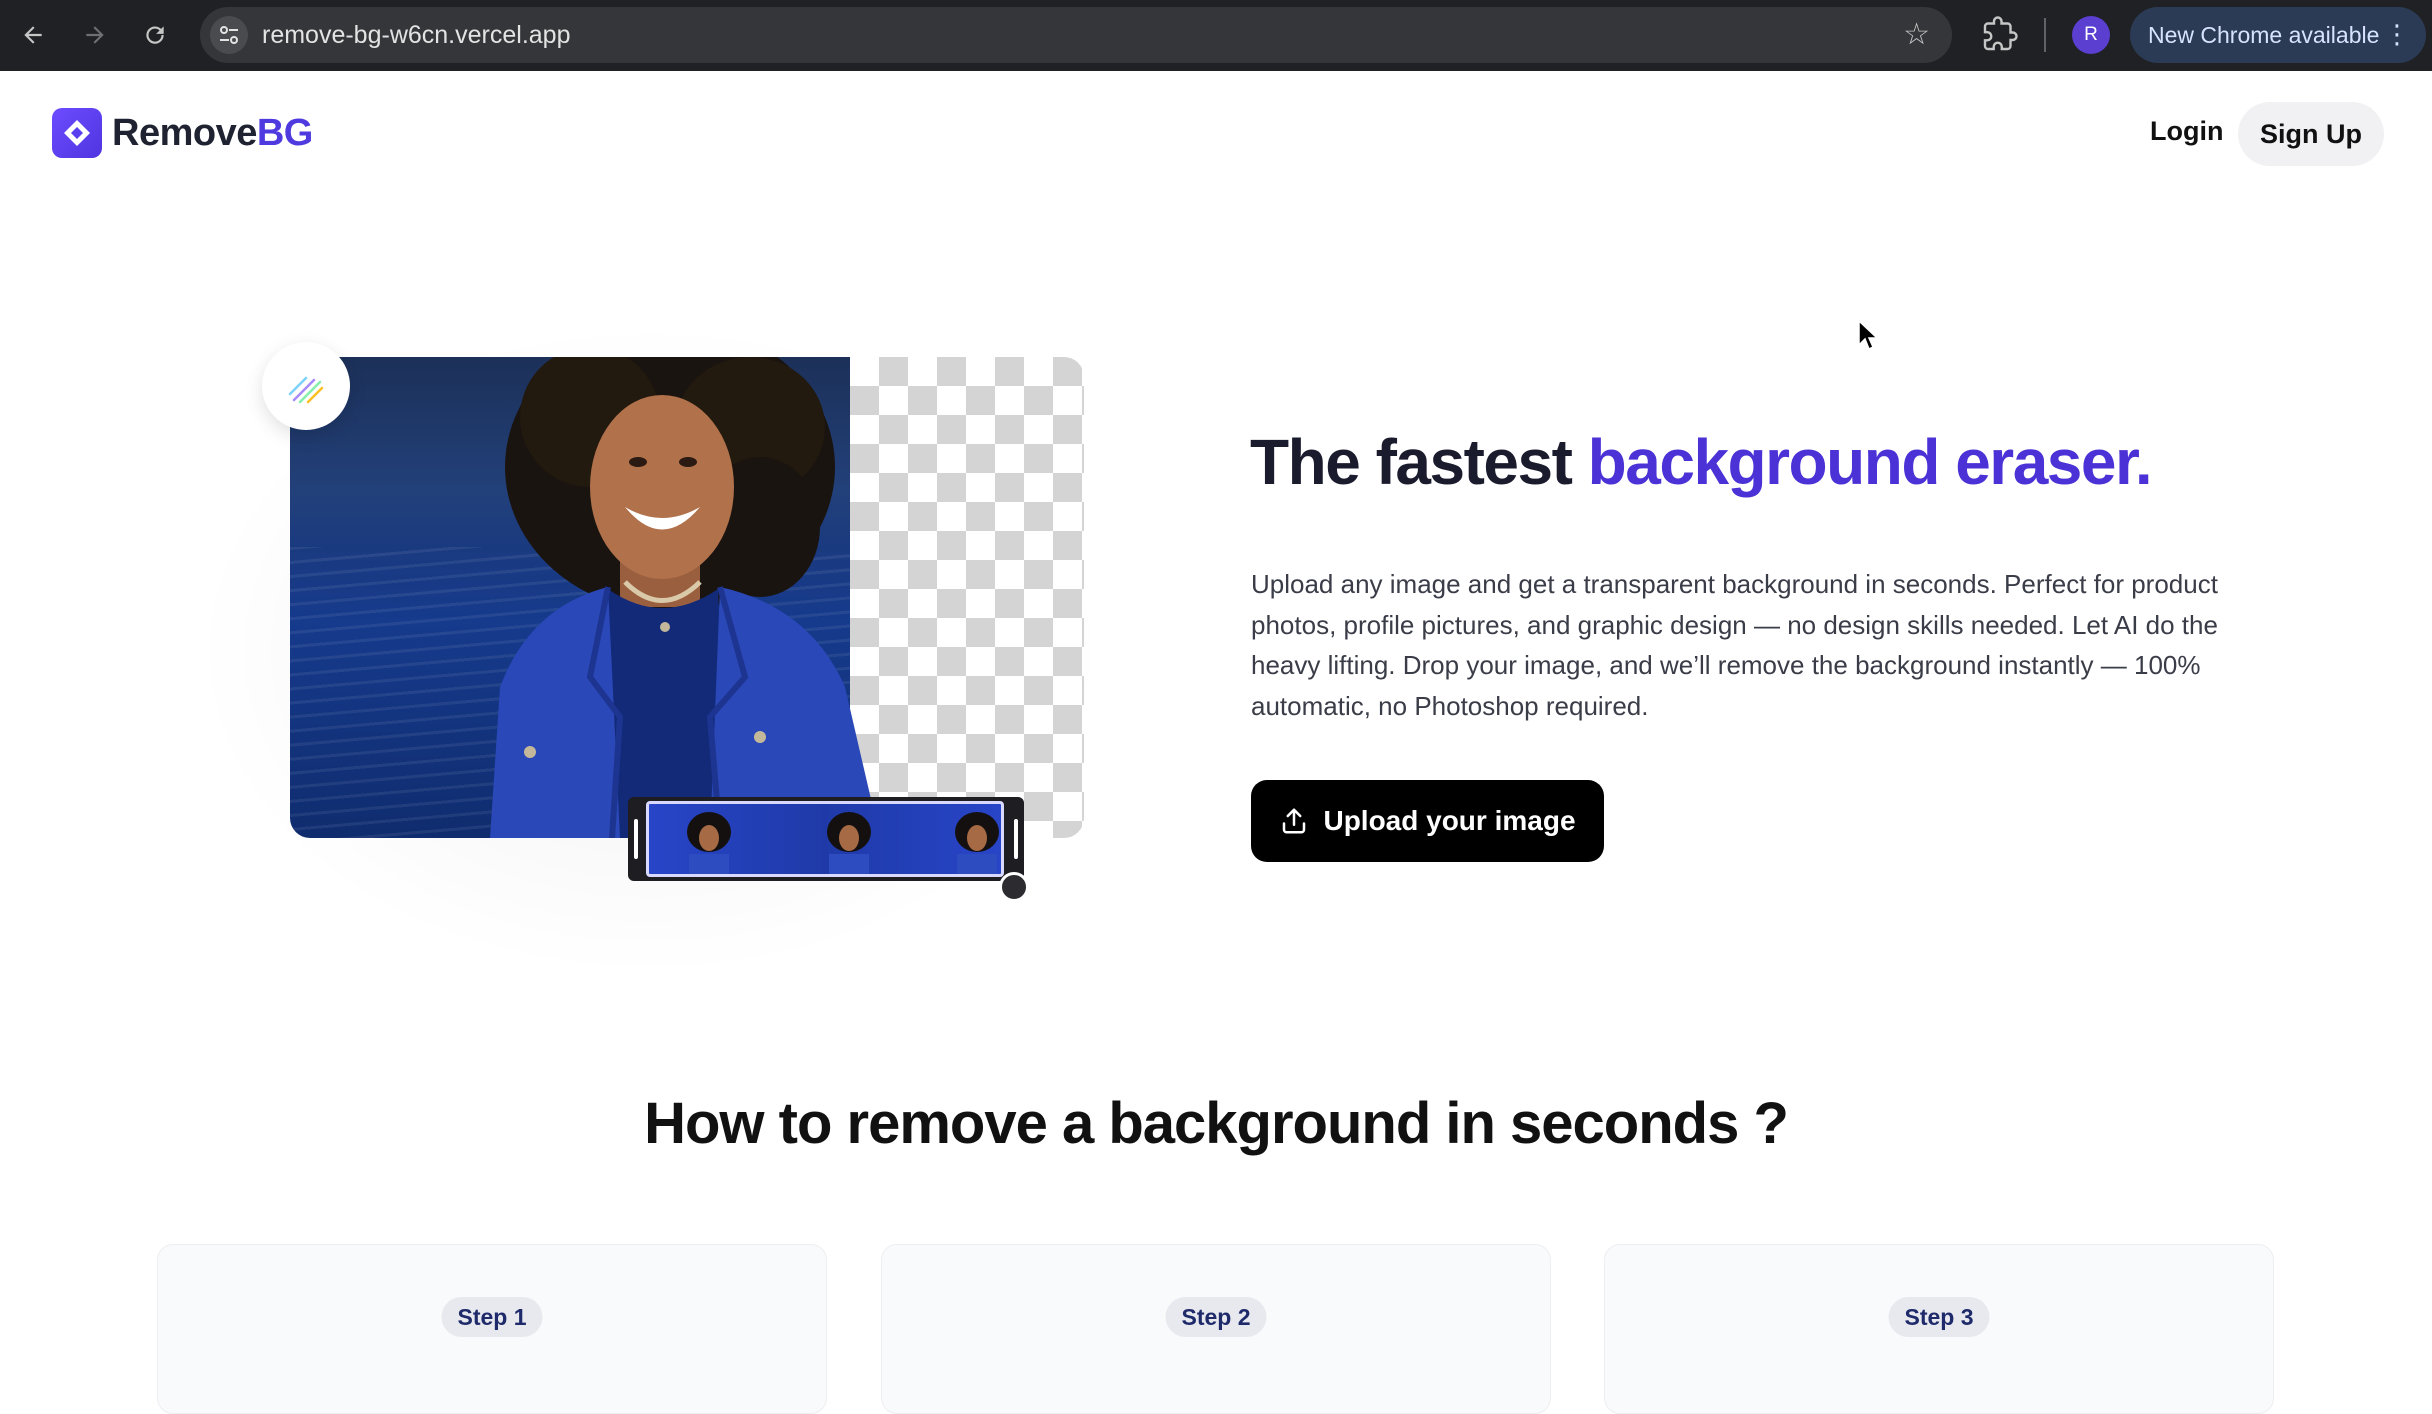 This screenshot has width=2432, height=1414. I want to click on extensions-icon, so click(2000, 36).